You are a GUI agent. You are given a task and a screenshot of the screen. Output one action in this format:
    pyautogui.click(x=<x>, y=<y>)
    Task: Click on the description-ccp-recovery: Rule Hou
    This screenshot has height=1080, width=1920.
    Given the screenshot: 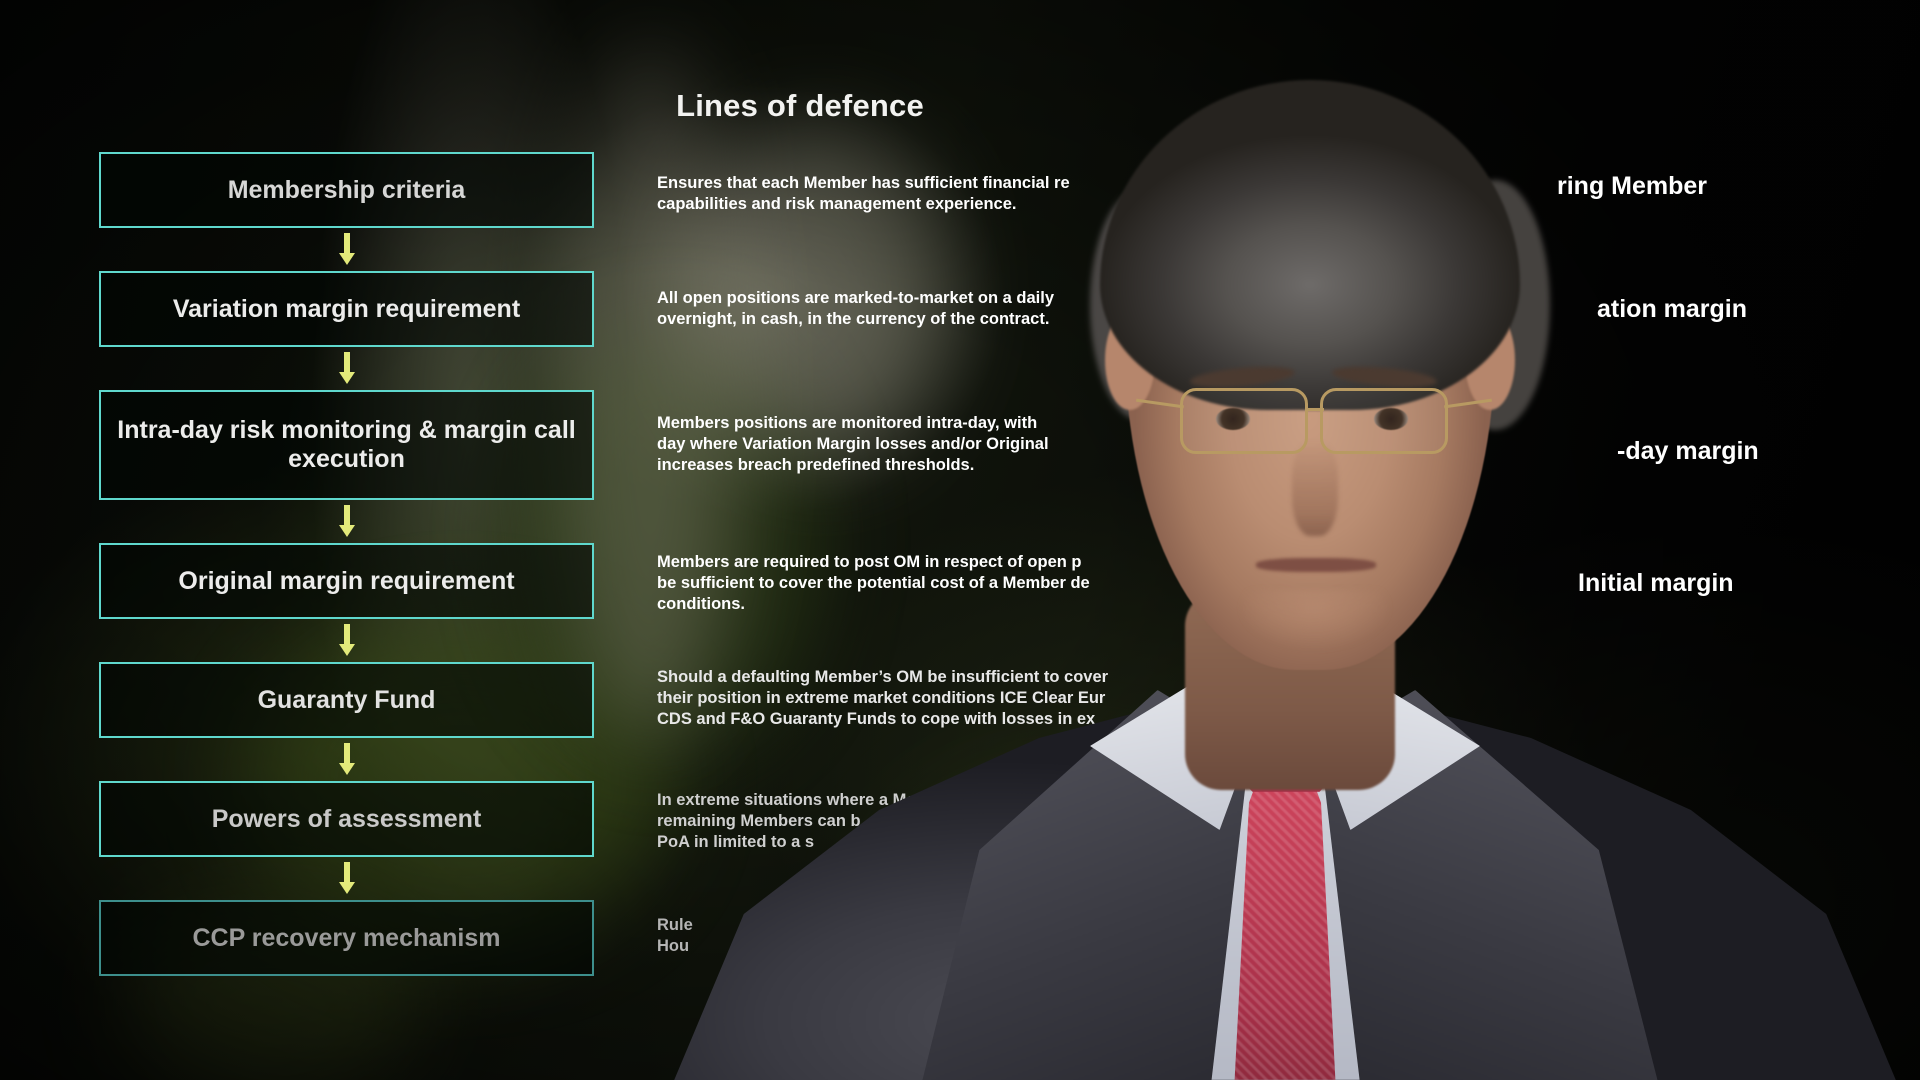 What is the action you would take?
    pyautogui.click(x=675, y=936)
    